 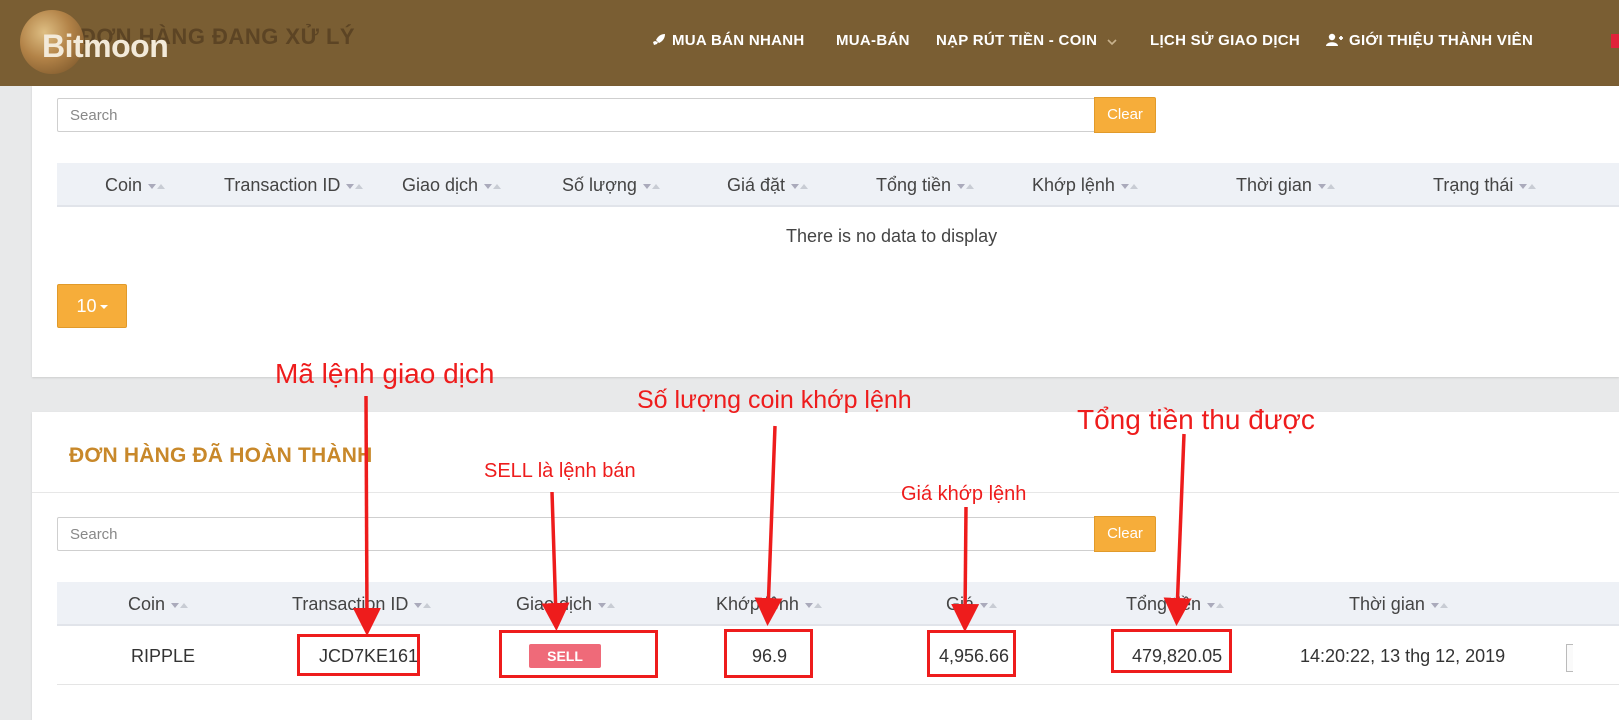 I want to click on cell-coin: RIPPLE, so click(x=163, y=656).